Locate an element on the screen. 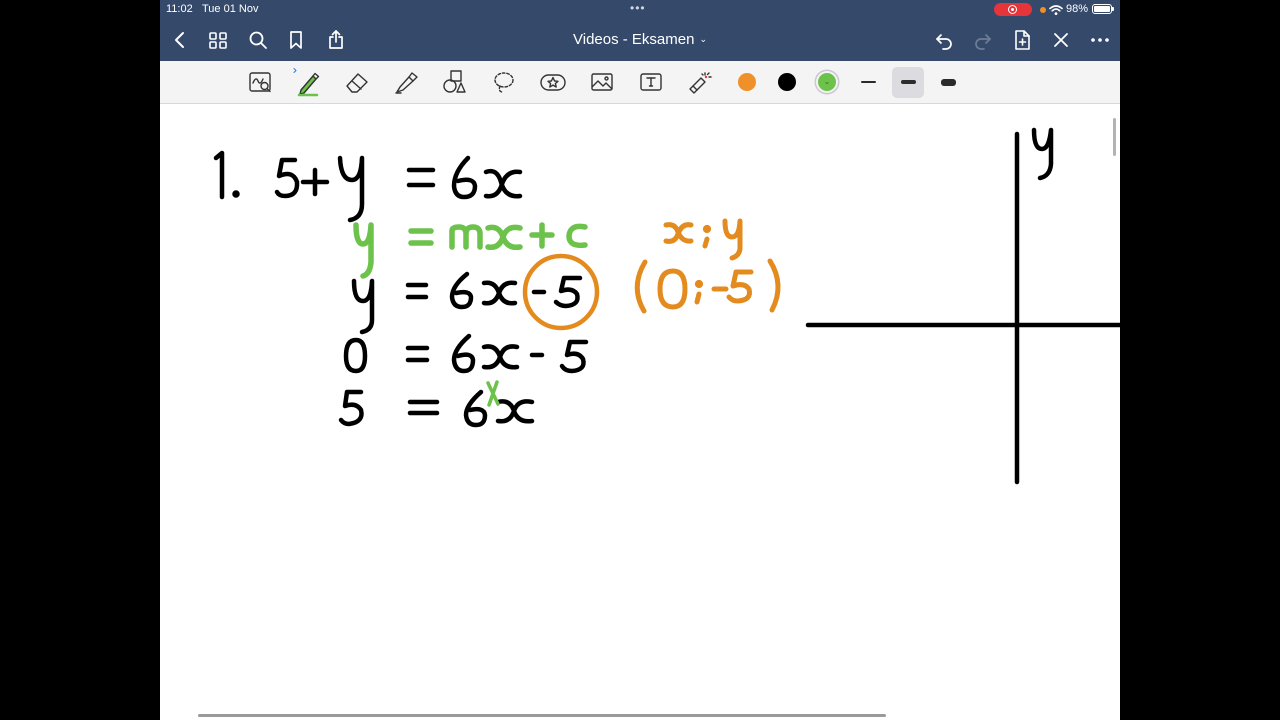 The width and height of the screenshot is (1280, 720). tool-bar: ⌄ is located at coordinates (640, 82).